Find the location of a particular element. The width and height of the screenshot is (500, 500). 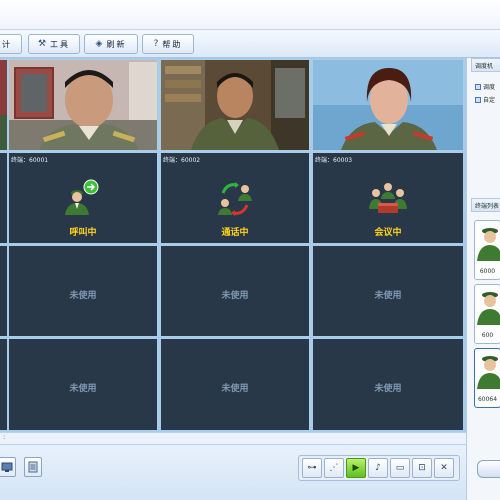

terminal-state: 呼叫中 is located at coordinates (83, 233).